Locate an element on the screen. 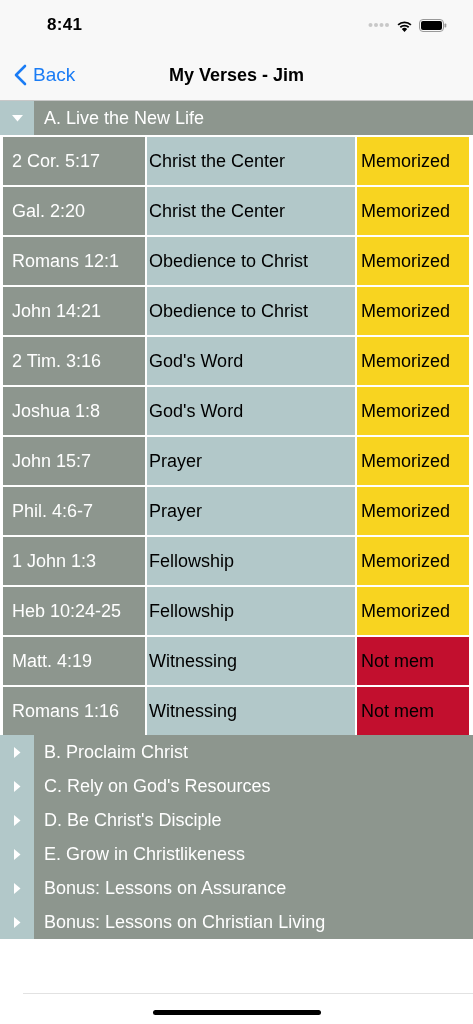 The width and height of the screenshot is (473, 1024). section-title: Bonus: Lessons on Assurance is located at coordinates (165, 888).